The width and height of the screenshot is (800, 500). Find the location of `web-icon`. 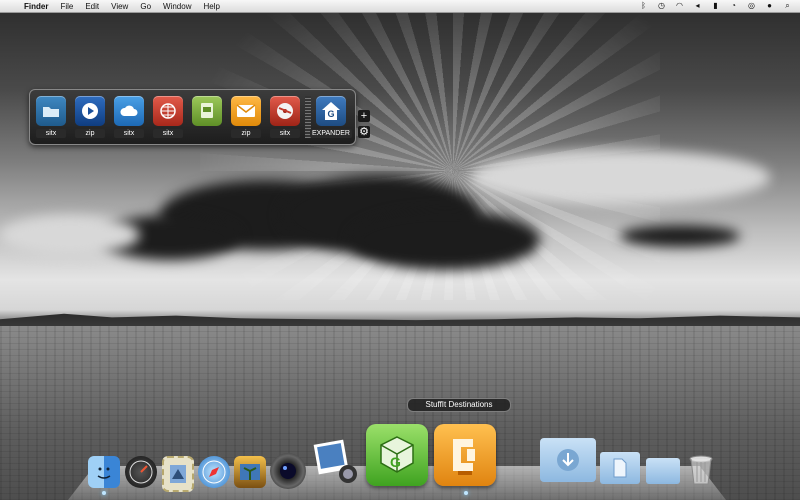

web-icon is located at coordinates (168, 111).